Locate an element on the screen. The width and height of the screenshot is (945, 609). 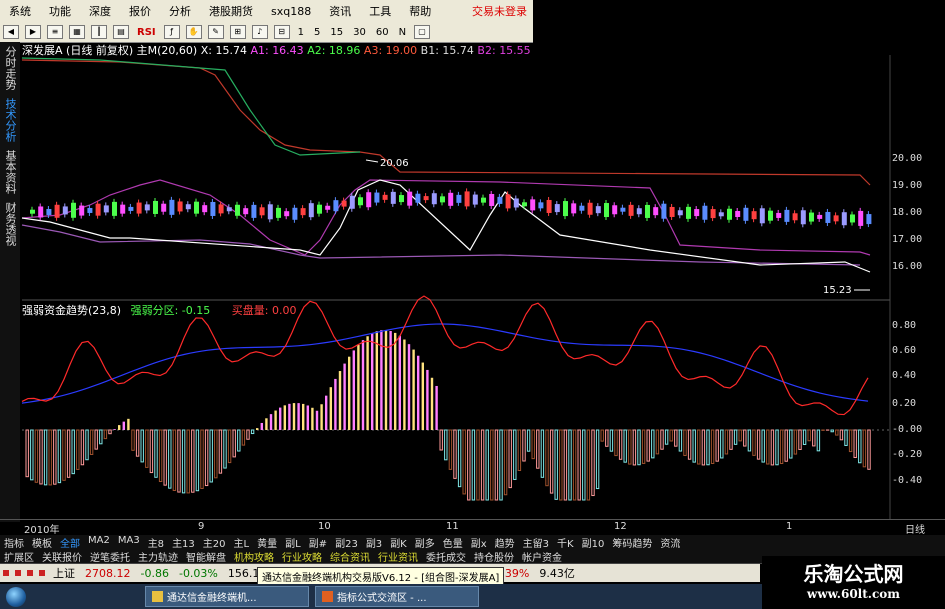
tab-main8: 主8 is located at coordinates (156, 542).